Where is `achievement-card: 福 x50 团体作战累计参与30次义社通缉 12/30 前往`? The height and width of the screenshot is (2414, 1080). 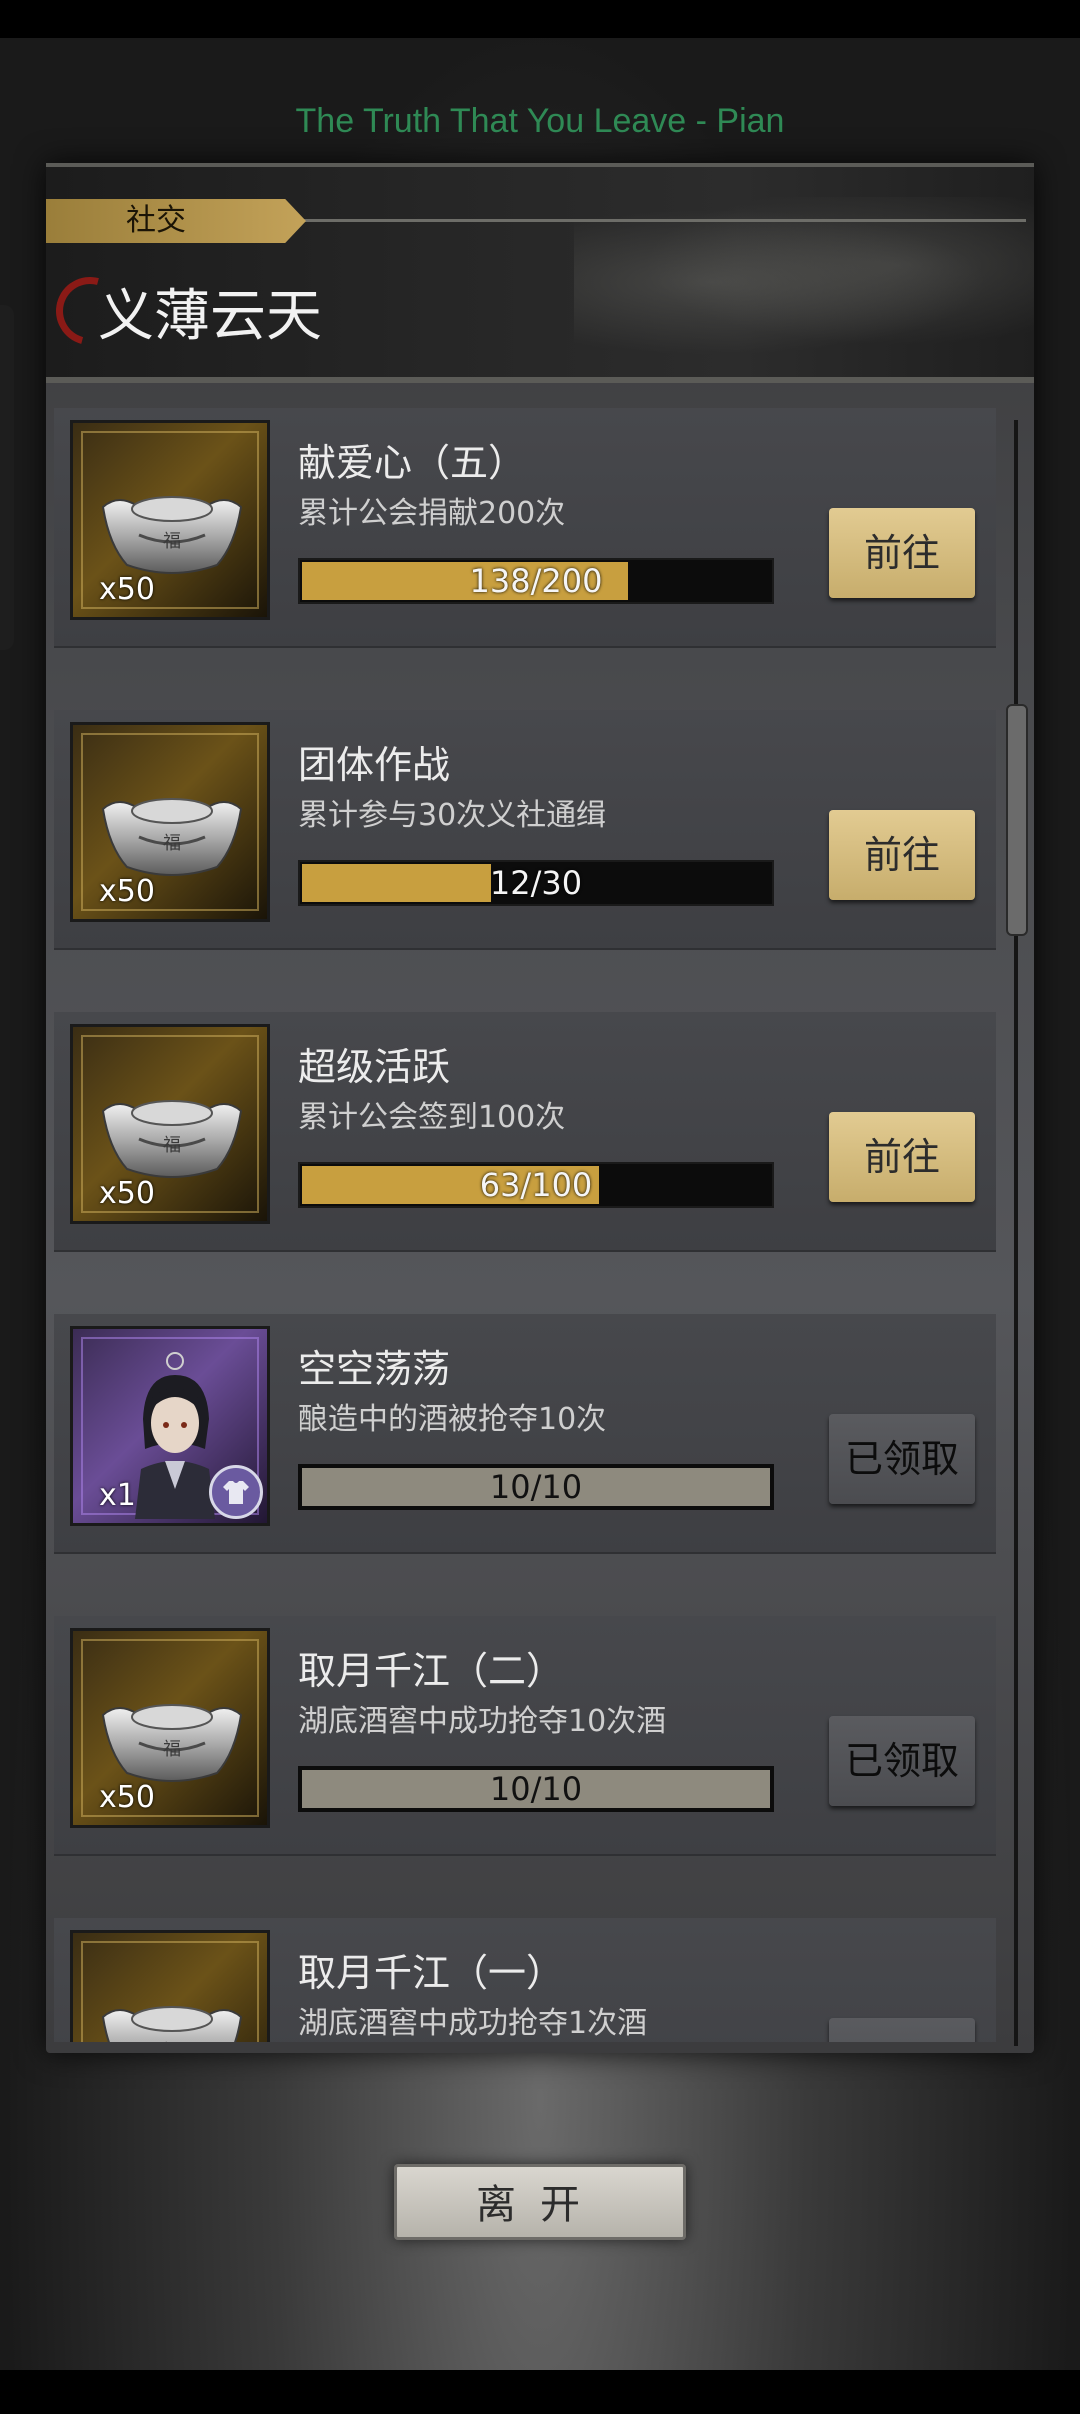 achievement-card: 福 x50 团体作战累计参与30次义社通缉 12/30 前往 is located at coordinates (525, 829).